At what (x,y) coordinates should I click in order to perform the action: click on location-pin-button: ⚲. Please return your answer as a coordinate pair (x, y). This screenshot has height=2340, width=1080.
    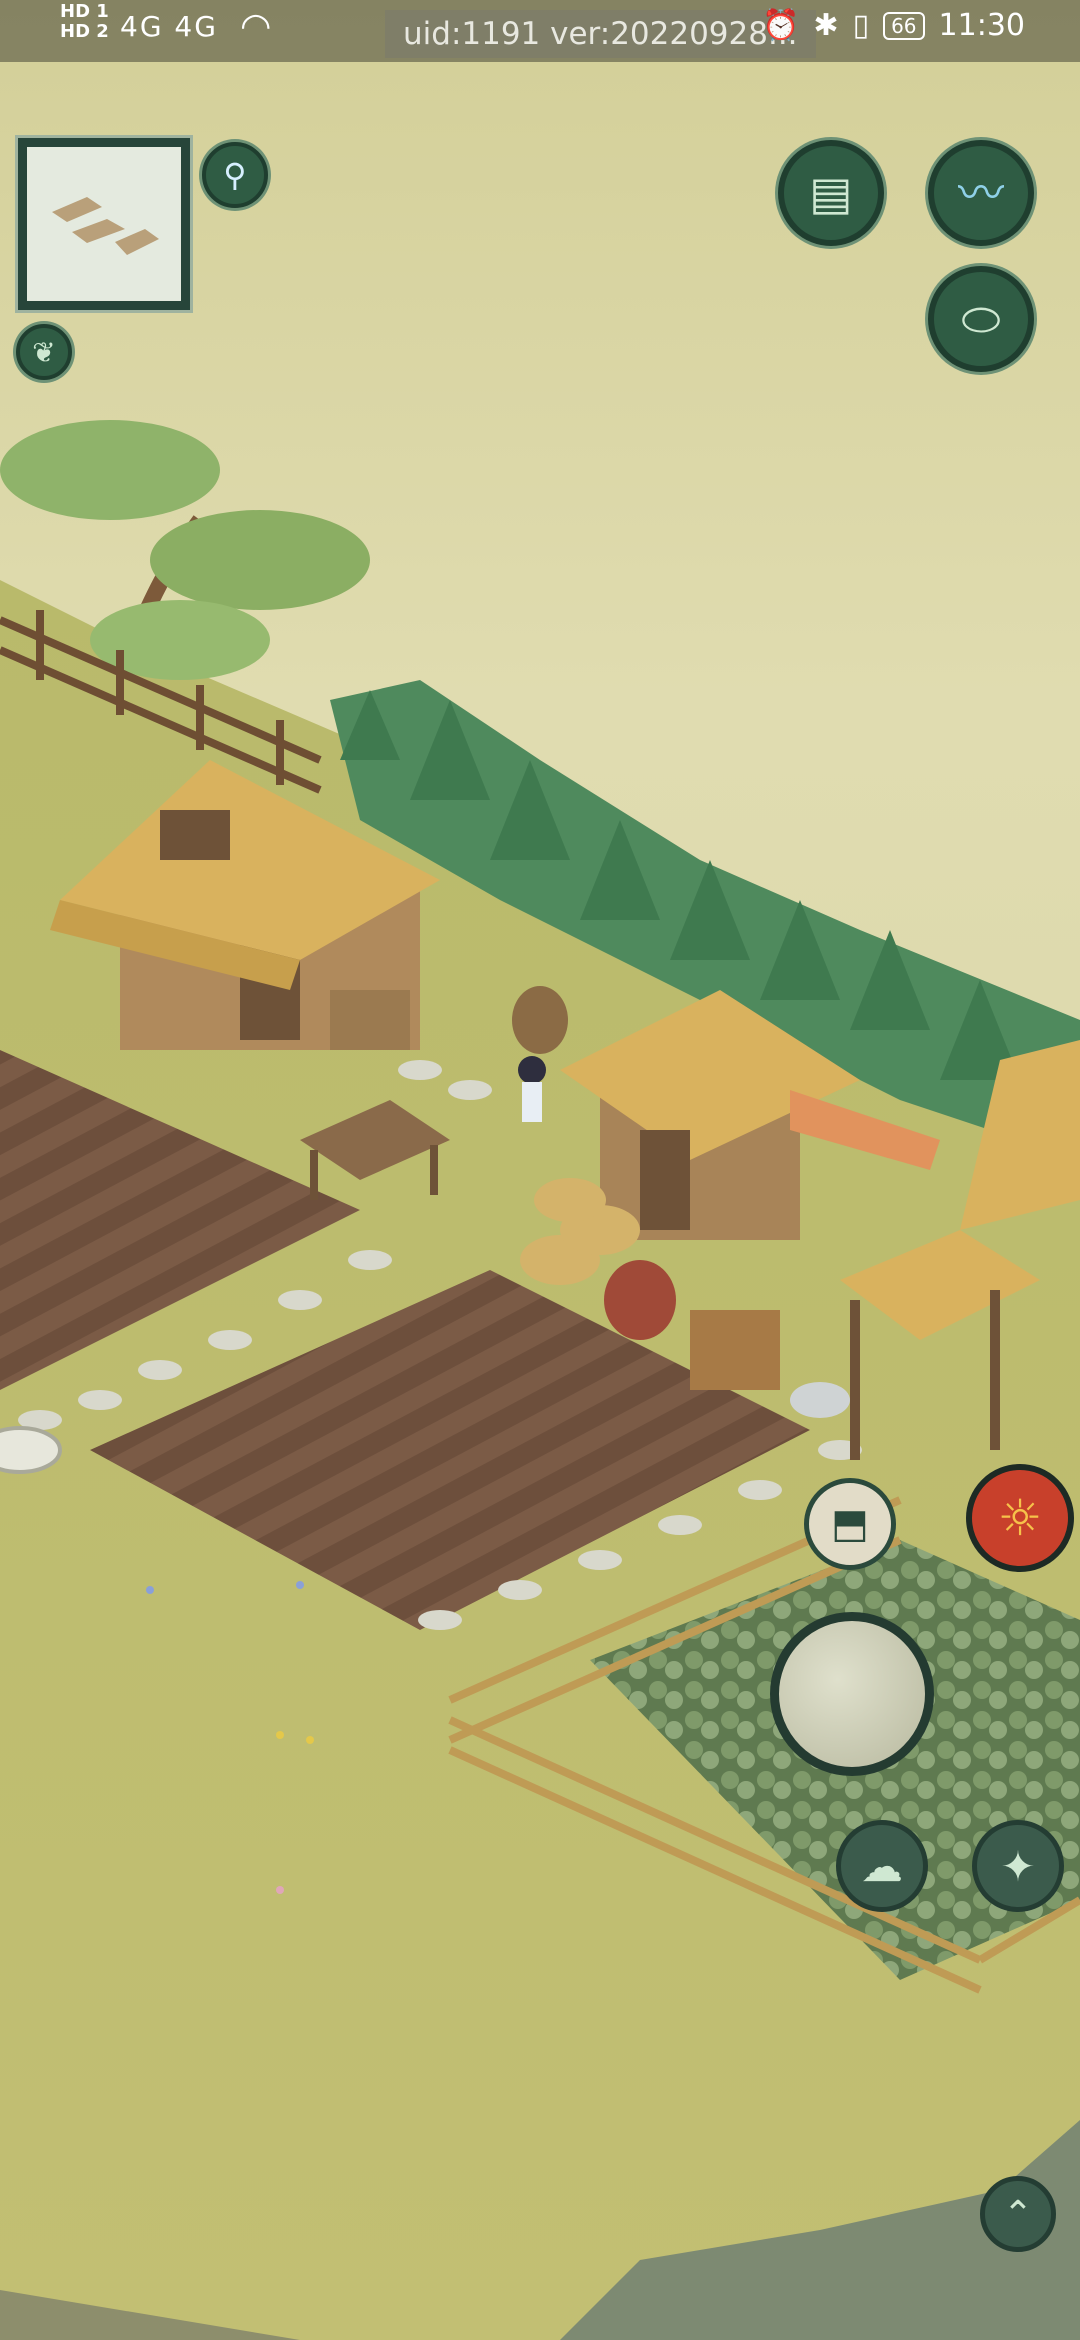
    Looking at the image, I should click on (235, 175).